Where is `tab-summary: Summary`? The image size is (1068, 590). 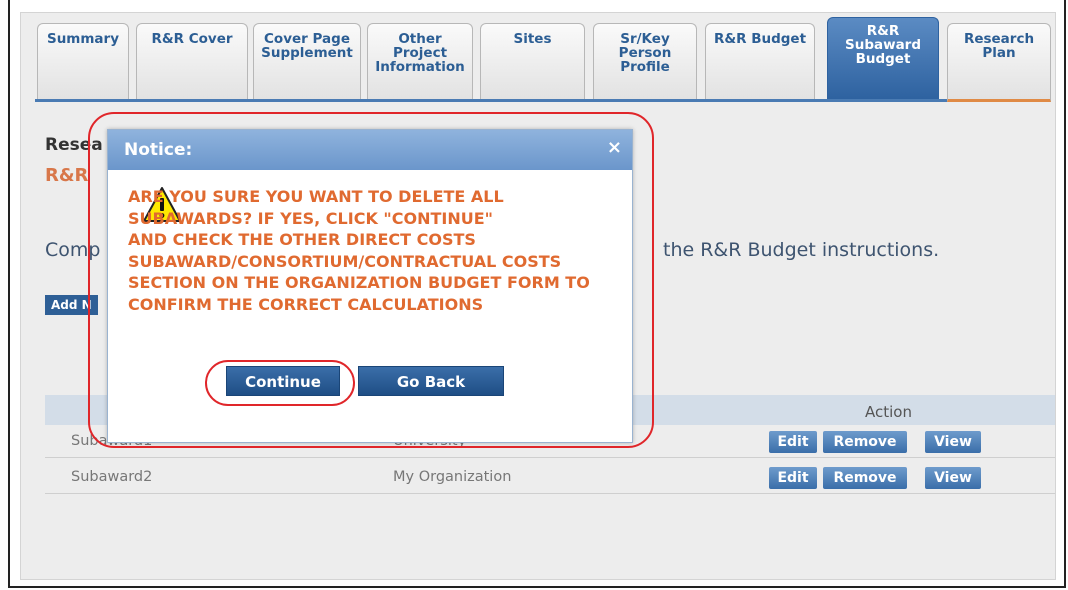 tab-summary: Summary is located at coordinates (83, 61).